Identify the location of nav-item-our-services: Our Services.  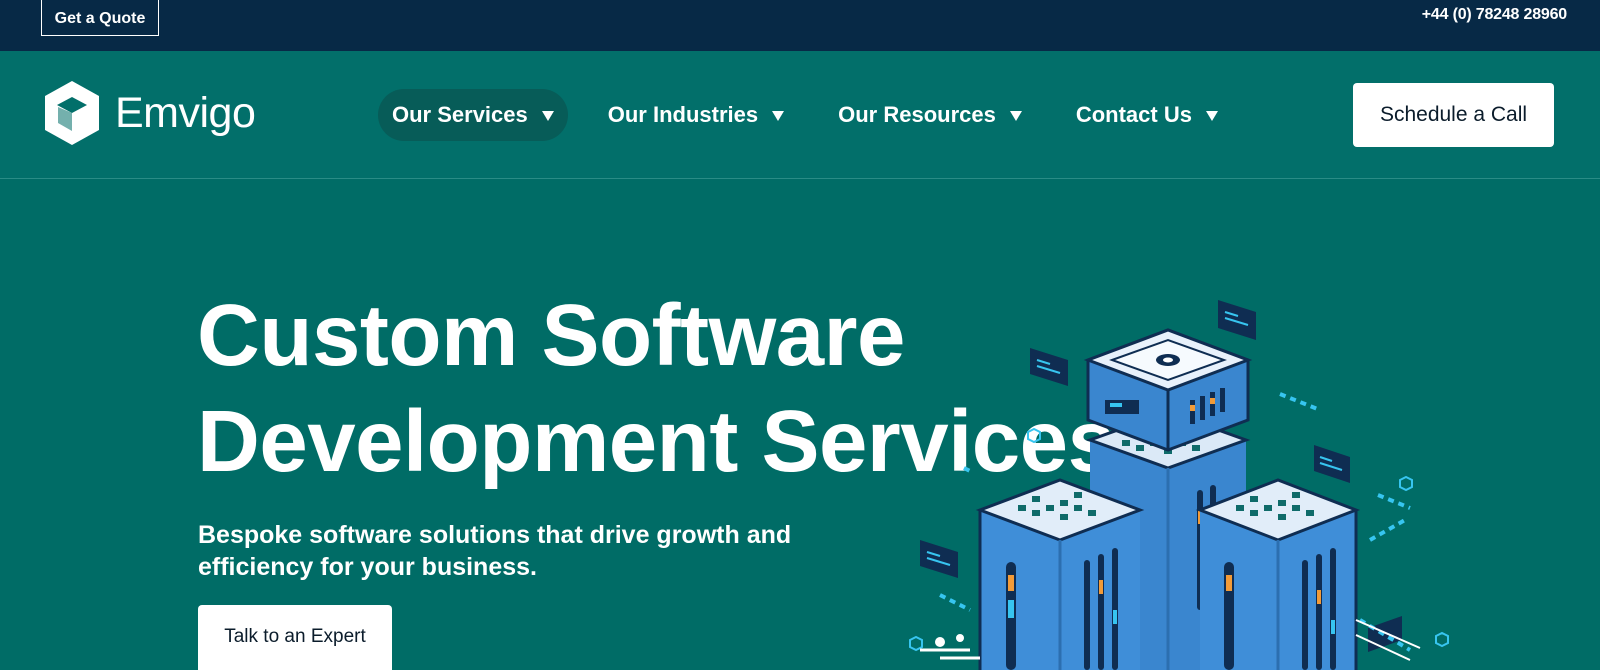
(473, 115).